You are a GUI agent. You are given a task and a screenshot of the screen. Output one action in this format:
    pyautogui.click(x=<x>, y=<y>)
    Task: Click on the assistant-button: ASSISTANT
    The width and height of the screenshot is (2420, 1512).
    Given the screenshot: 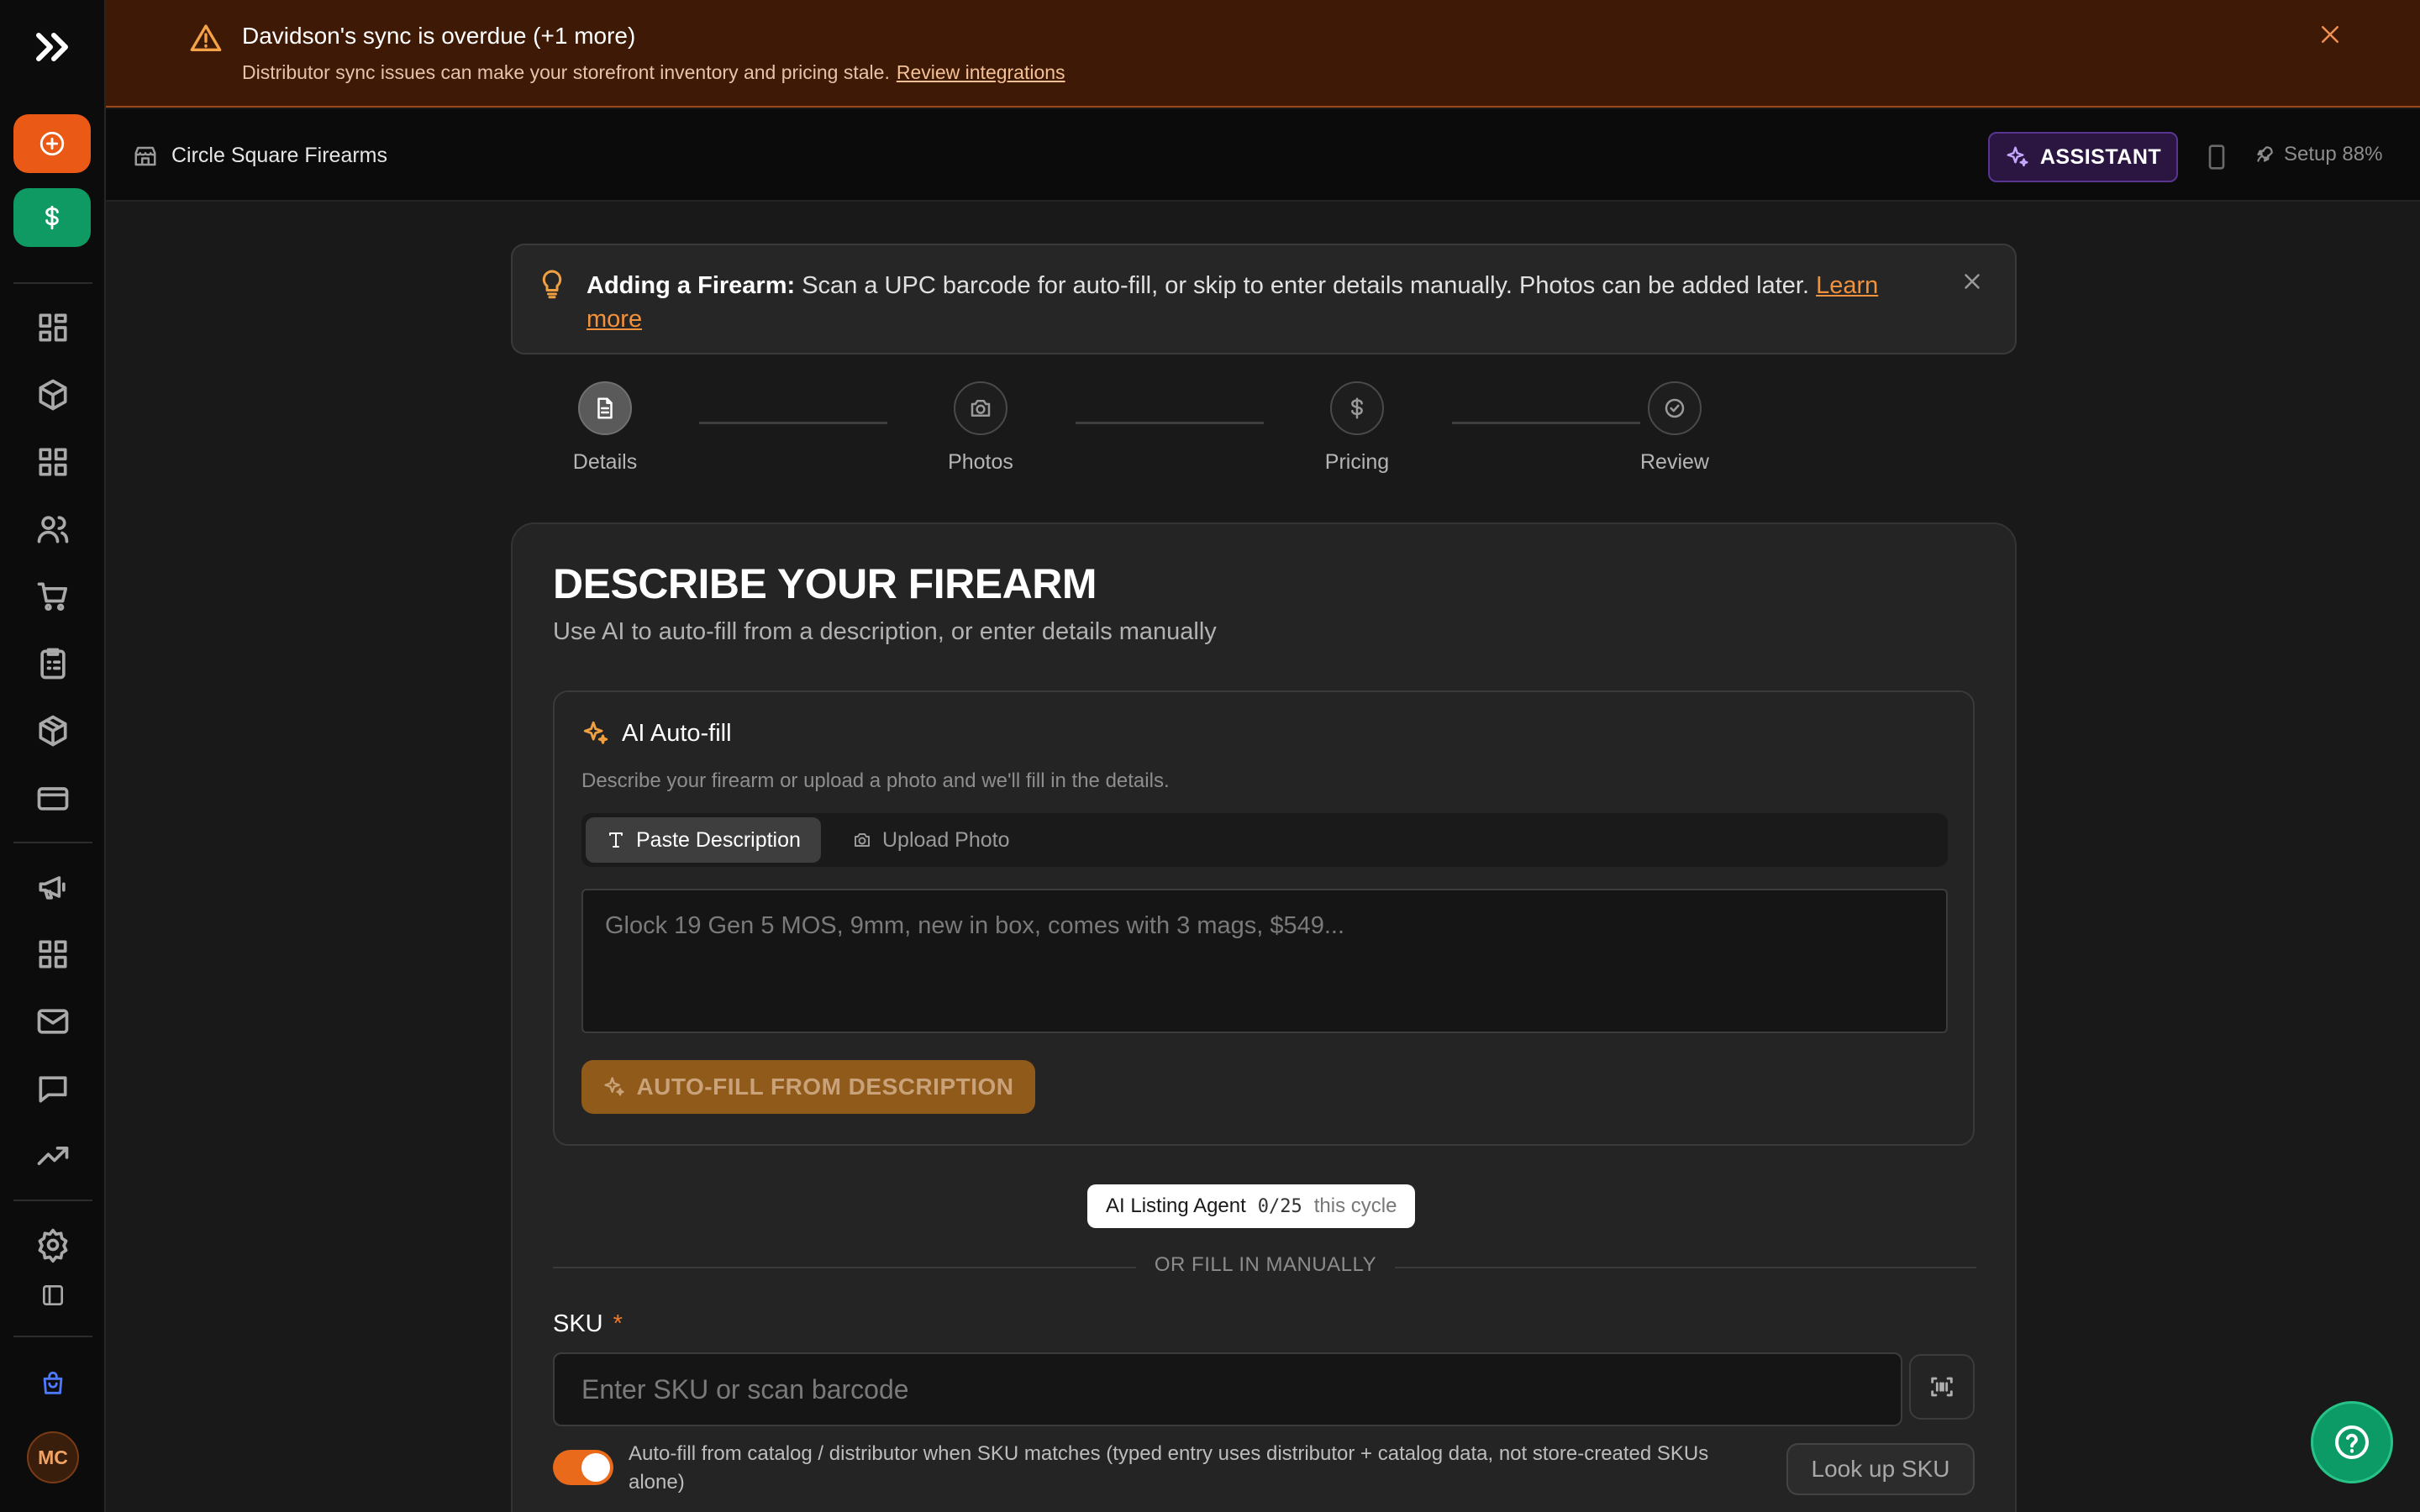 What is the action you would take?
    pyautogui.click(x=2083, y=157)
    